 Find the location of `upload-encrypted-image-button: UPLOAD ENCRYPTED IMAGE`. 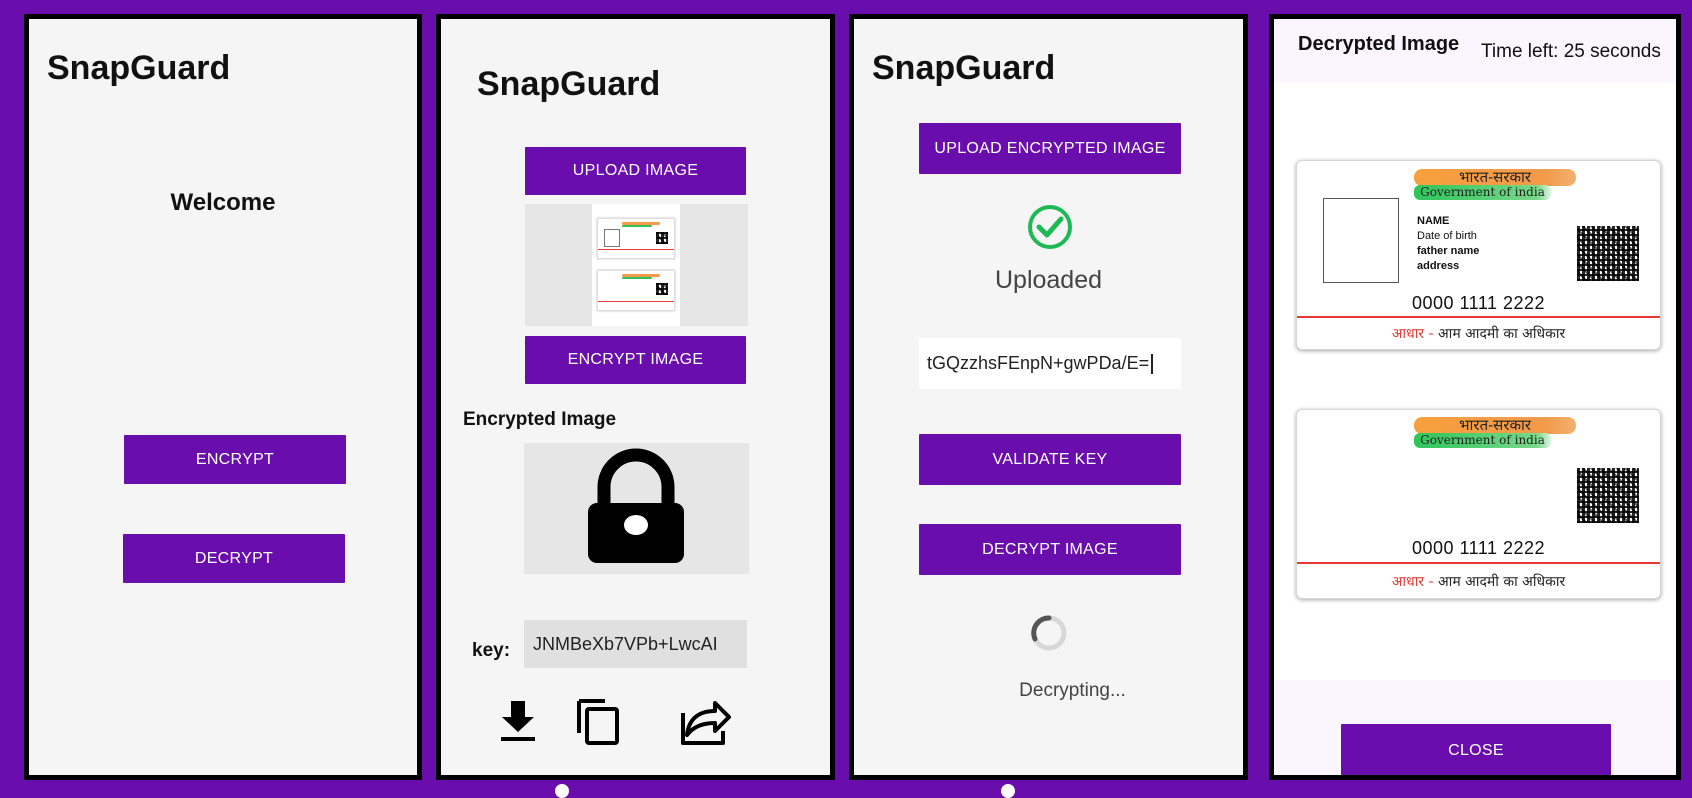

upload-encrypted-image-button: UPLOAD ENCRYPTED IMAGE is located at coordinates (1050, 148).